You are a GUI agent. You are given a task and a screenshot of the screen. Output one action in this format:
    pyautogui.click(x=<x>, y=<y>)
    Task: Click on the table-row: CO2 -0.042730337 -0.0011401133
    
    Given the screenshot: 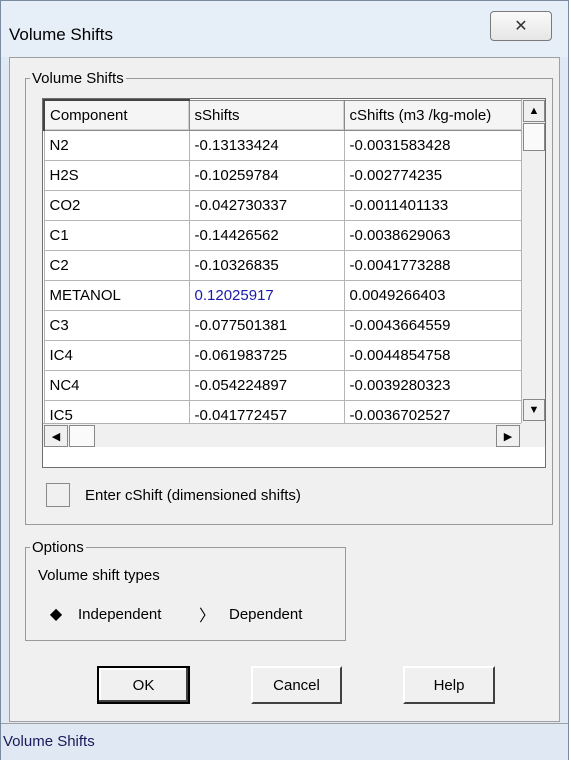 What is the action you would take?
    pyautogui.click(x=283, y=205)
    